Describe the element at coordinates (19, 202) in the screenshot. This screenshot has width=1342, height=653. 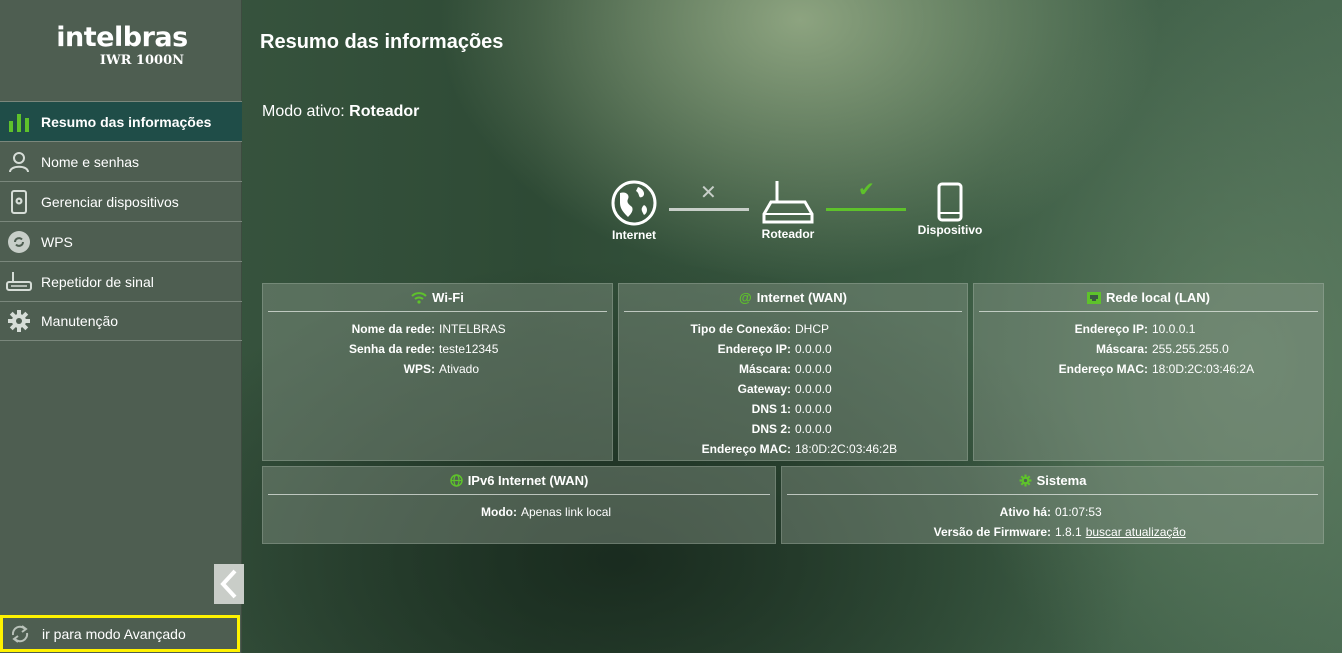
I see `device-settings-icon` at that location.